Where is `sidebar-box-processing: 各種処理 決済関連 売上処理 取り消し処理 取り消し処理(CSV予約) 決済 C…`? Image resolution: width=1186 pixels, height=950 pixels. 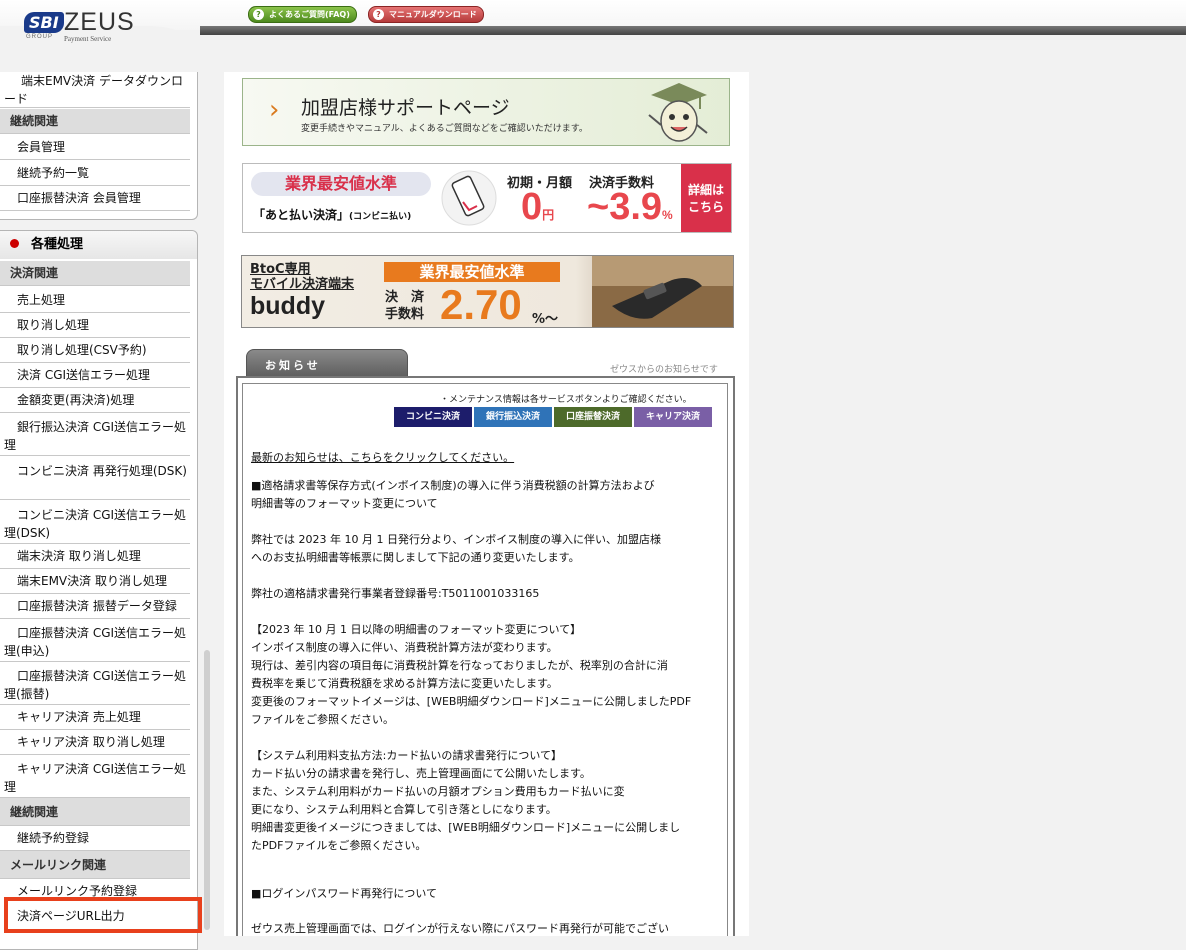
sidebar-box-processing: 各種処理 決済関連 売上処理 取り消し処理 取り消し処理(CSV予約) 決済 C… is located at coordinates (99, 590).